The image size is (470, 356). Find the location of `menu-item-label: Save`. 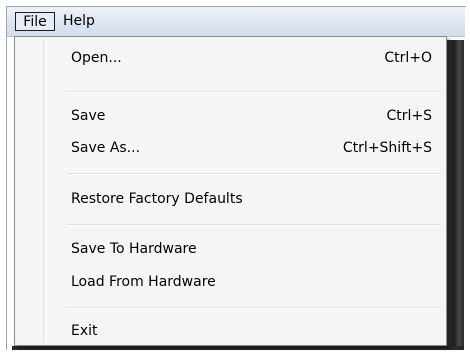

menu-item-label: Save is located at coordinates (88, 116).